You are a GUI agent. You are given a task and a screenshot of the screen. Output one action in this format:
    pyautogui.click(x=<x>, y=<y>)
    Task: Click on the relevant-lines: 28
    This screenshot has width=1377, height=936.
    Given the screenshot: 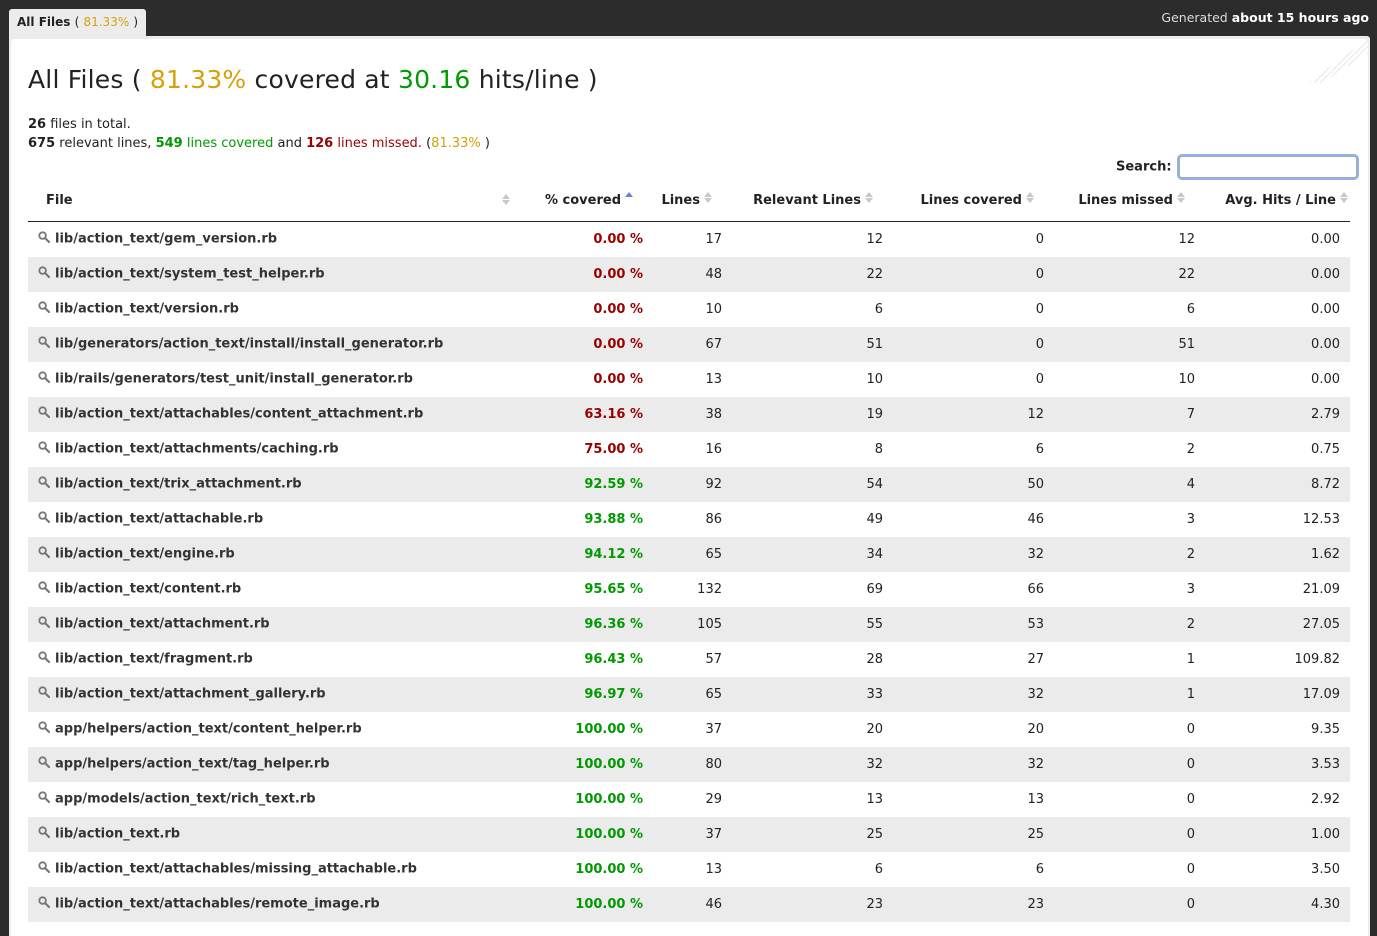 What is the action you would take?
    pyautogui.click(x=874, y=659)
    